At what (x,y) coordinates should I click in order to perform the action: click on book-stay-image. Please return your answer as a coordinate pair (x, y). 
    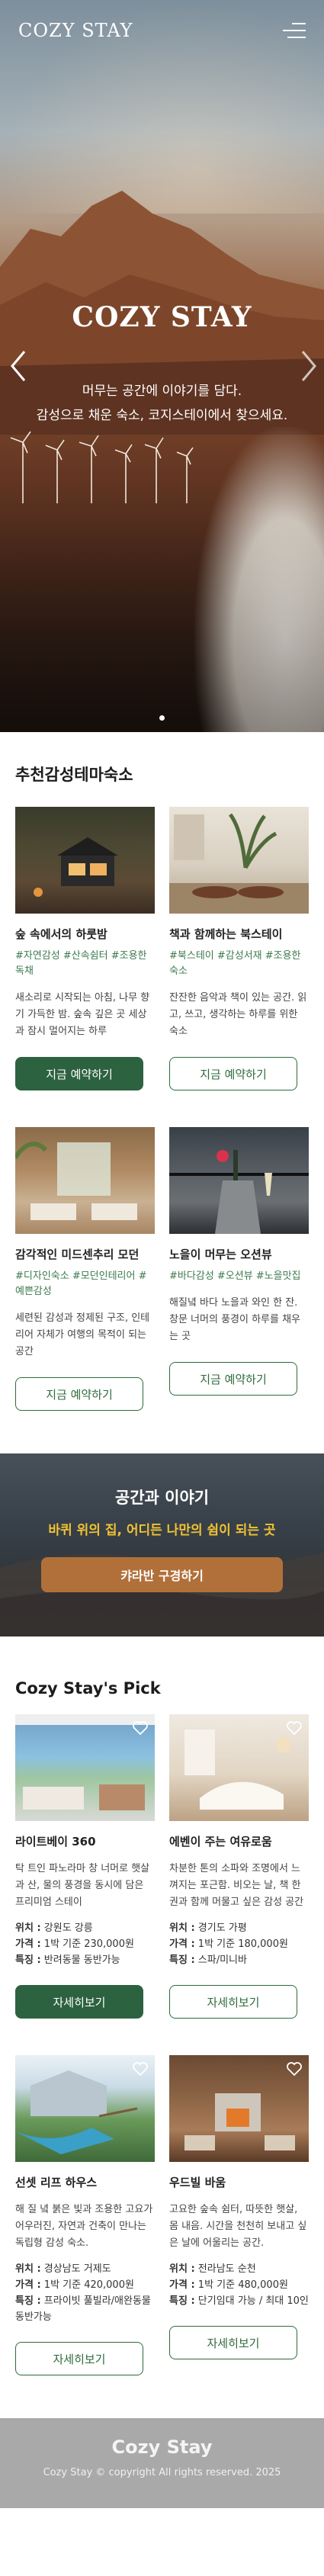
    Looking at the image, I should click on (239, 861).